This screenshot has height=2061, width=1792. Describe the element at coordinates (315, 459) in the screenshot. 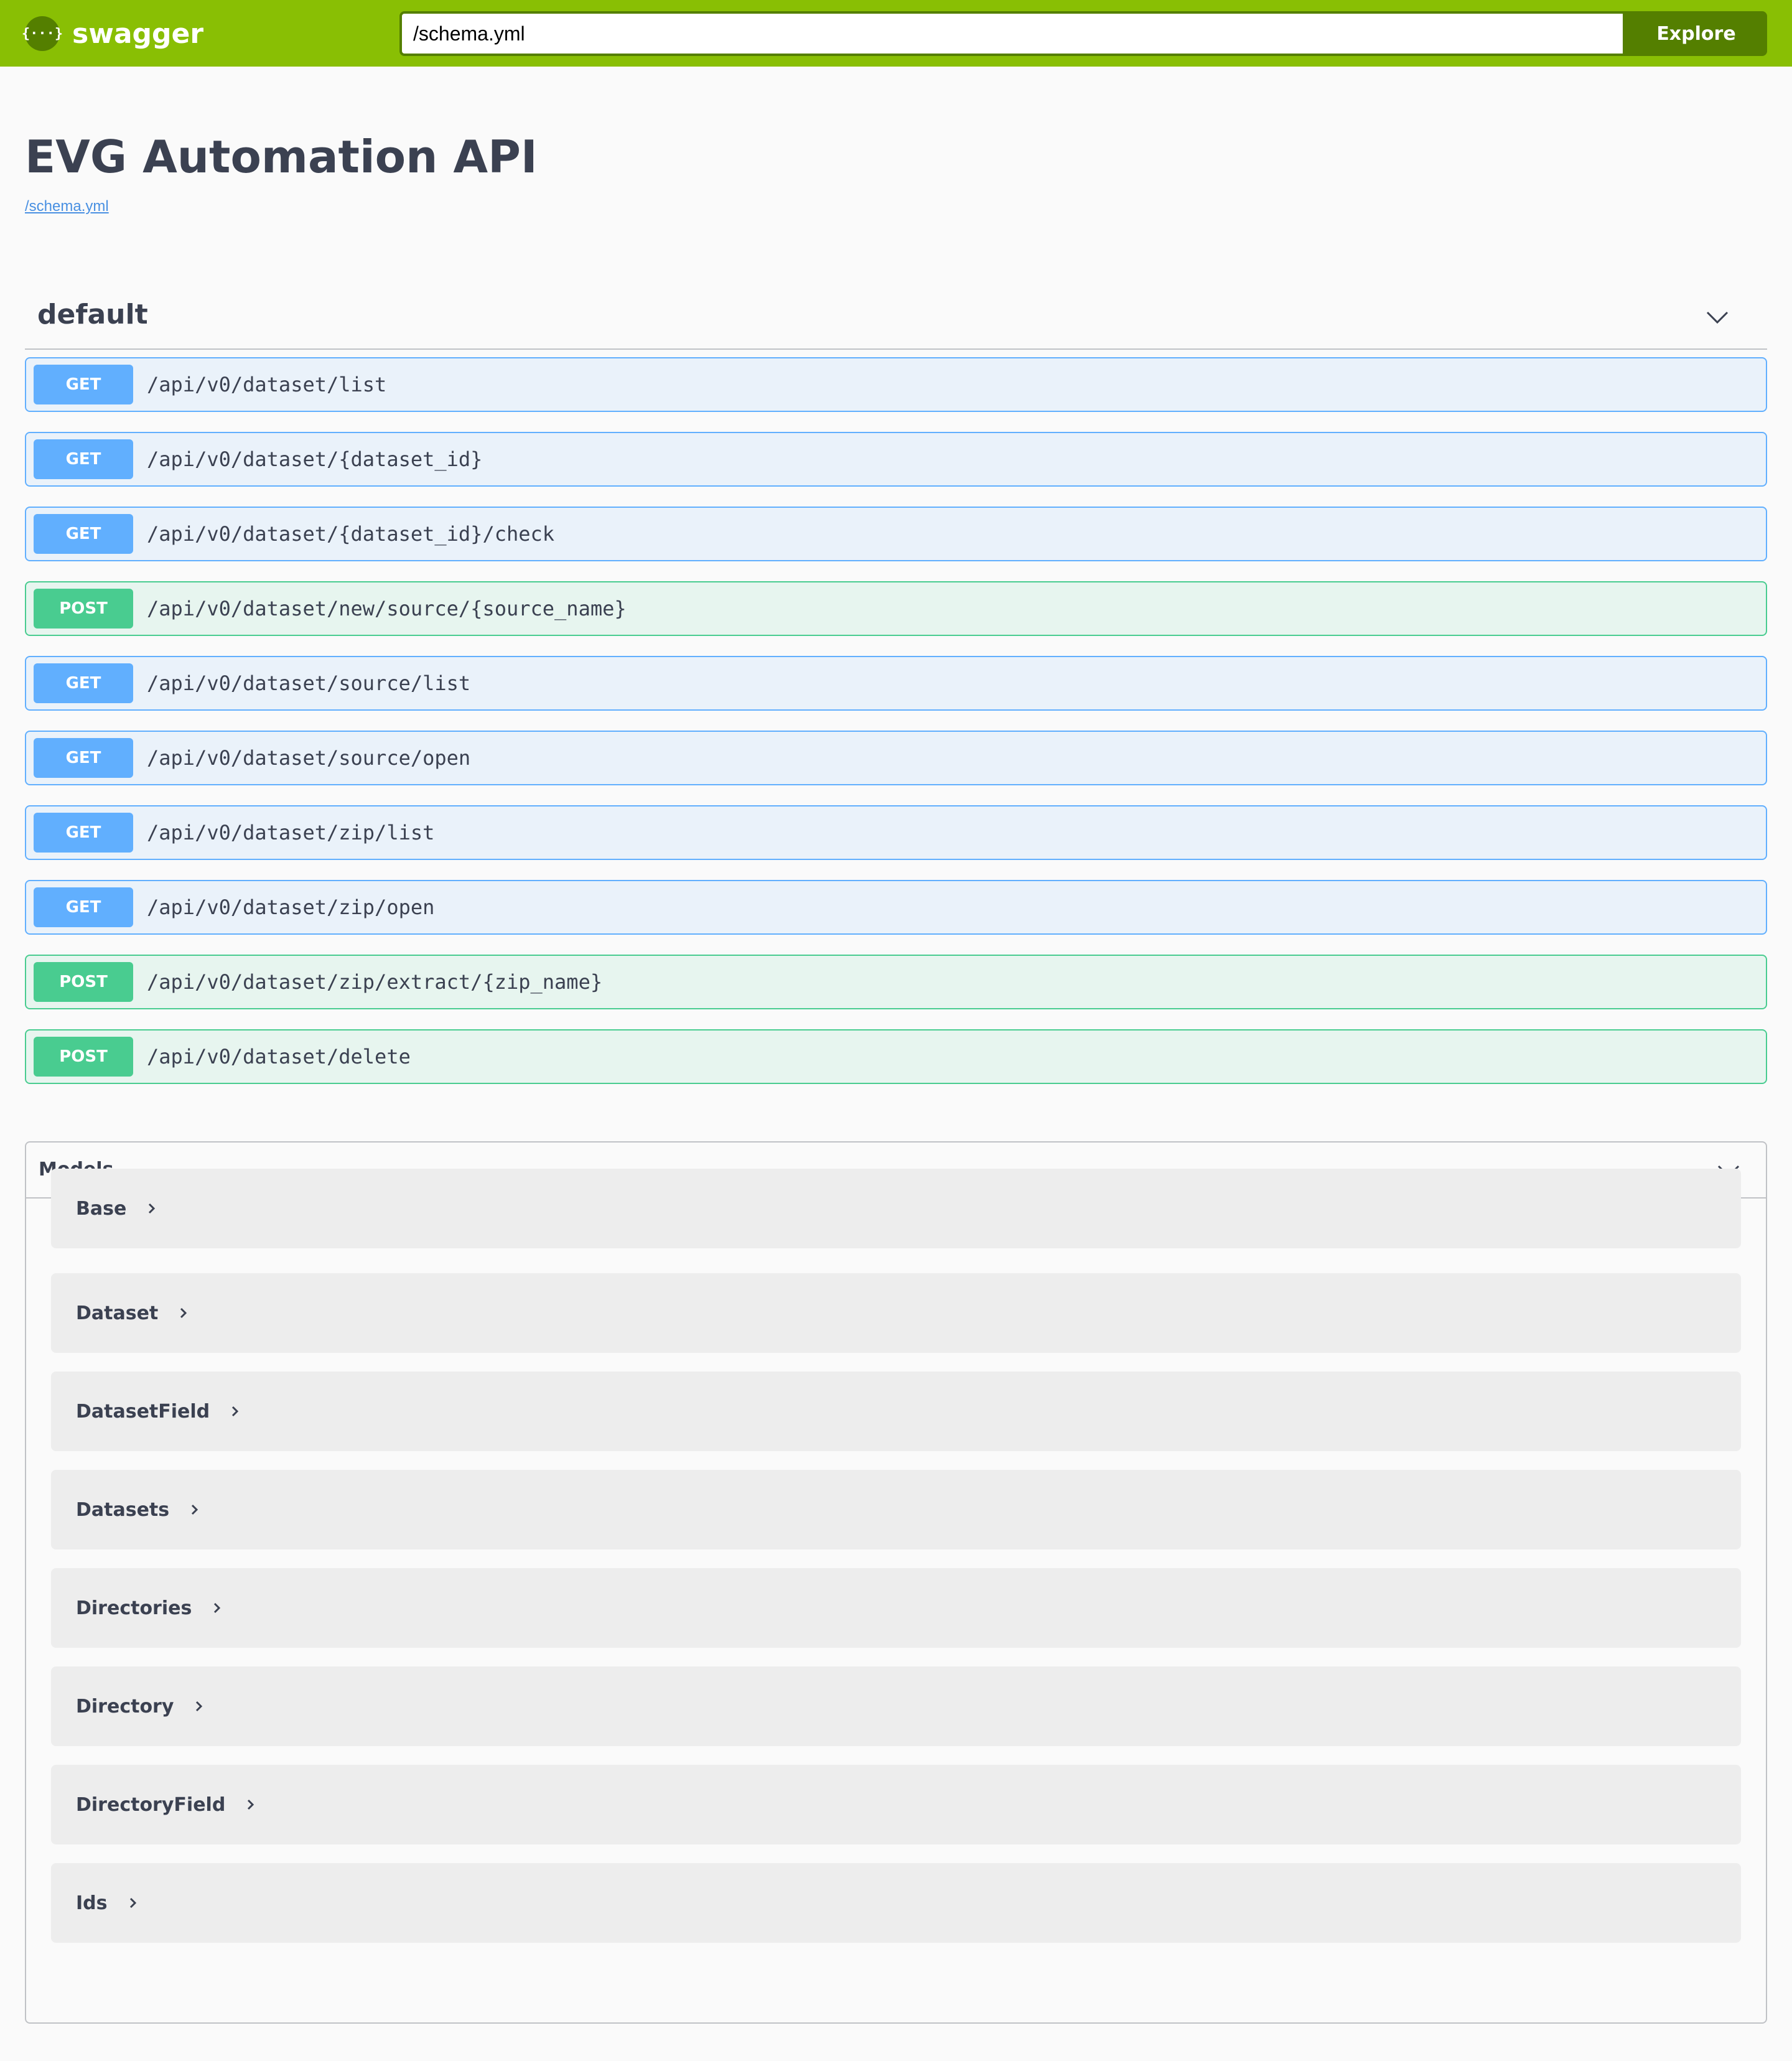

I see `operation-path: /api/v0/dataset/{dataset_id}` at that location.